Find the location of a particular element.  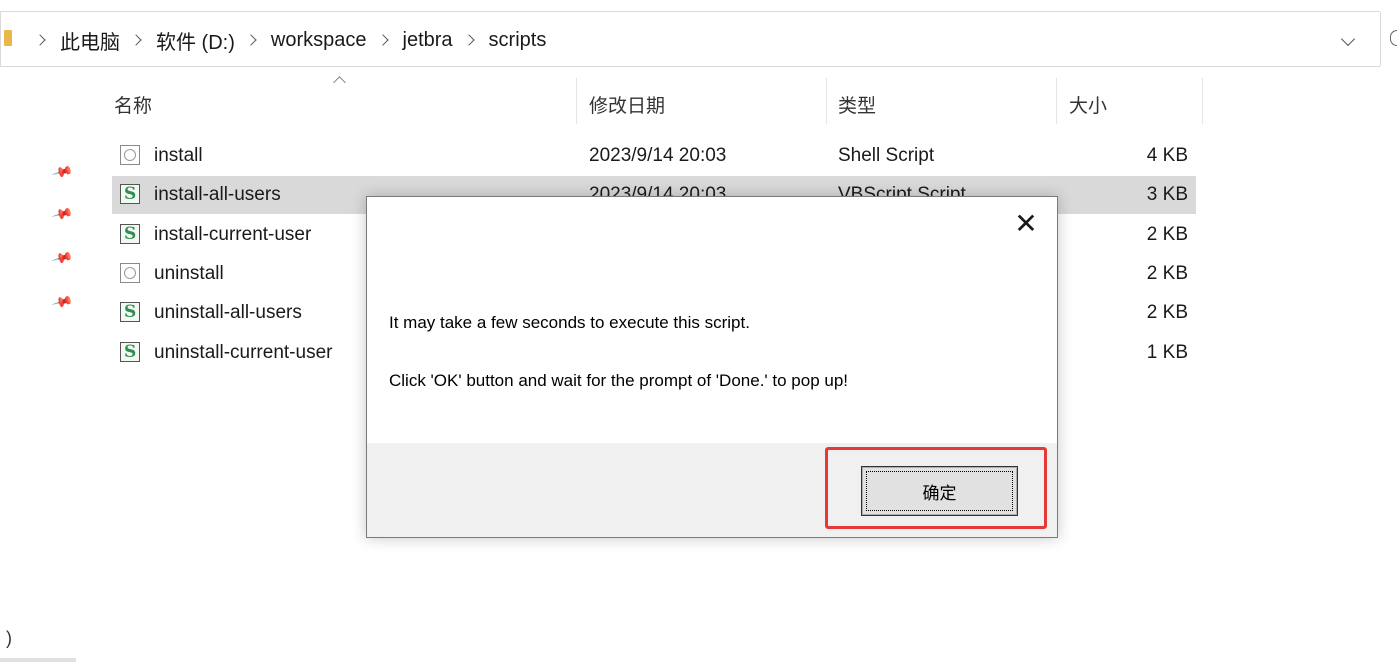

breadcrumb-item-workspace: workspace is located at coordinates (319, 40).